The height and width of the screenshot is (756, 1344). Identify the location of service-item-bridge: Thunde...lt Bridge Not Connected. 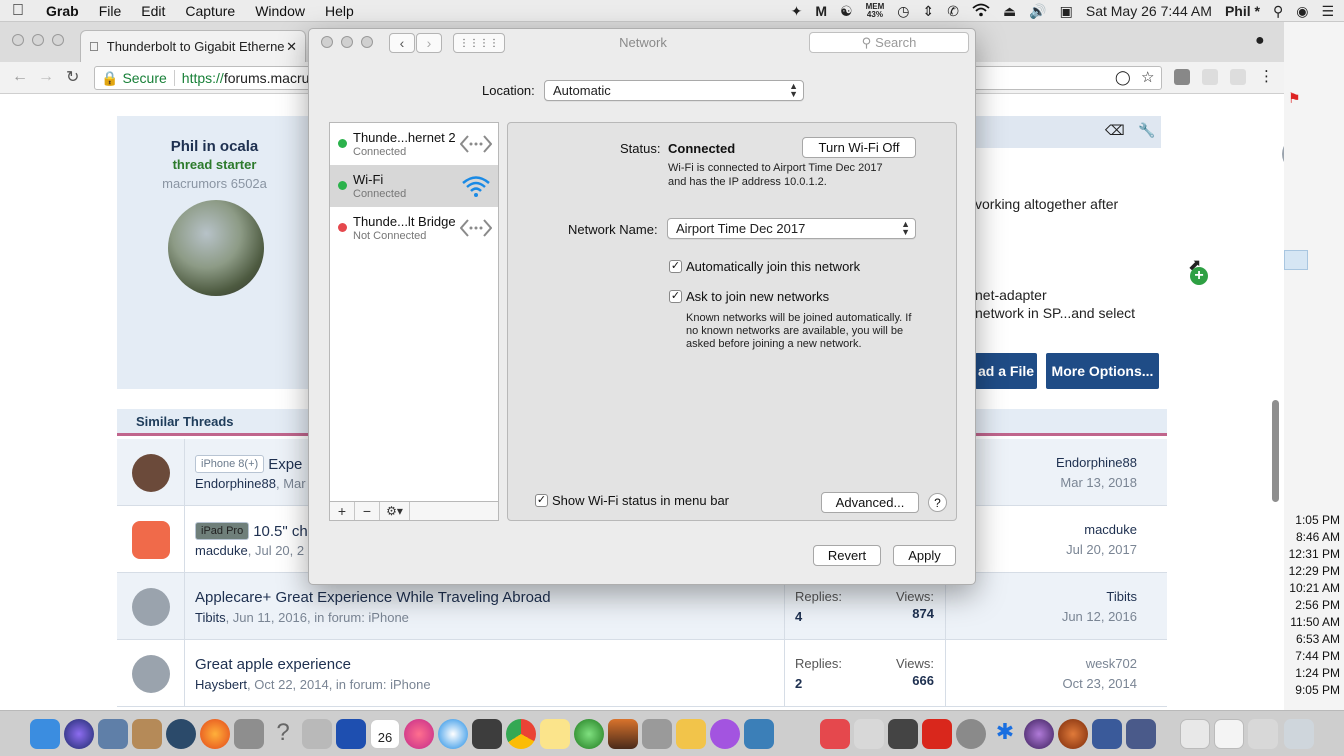
(414, 228).